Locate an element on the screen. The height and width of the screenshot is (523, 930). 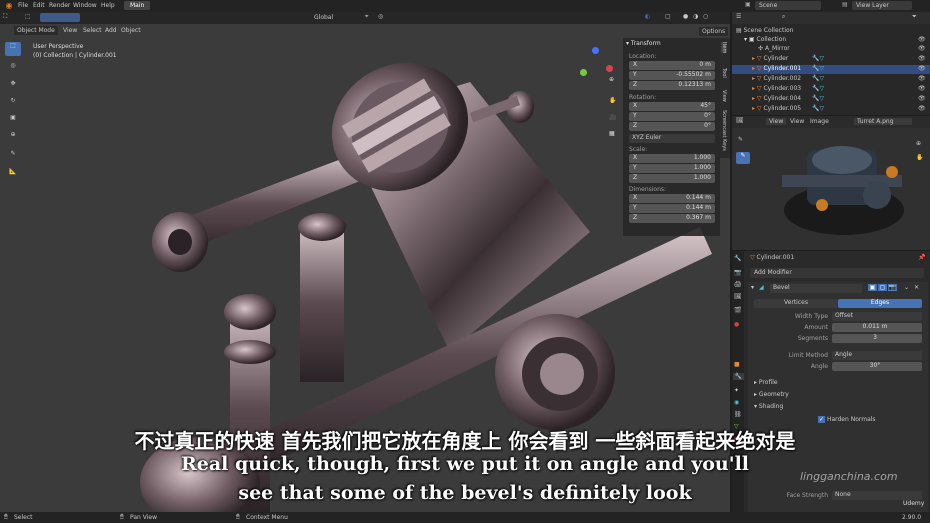
rotation-x-field: X 45° is located at coordinates (672, 106).